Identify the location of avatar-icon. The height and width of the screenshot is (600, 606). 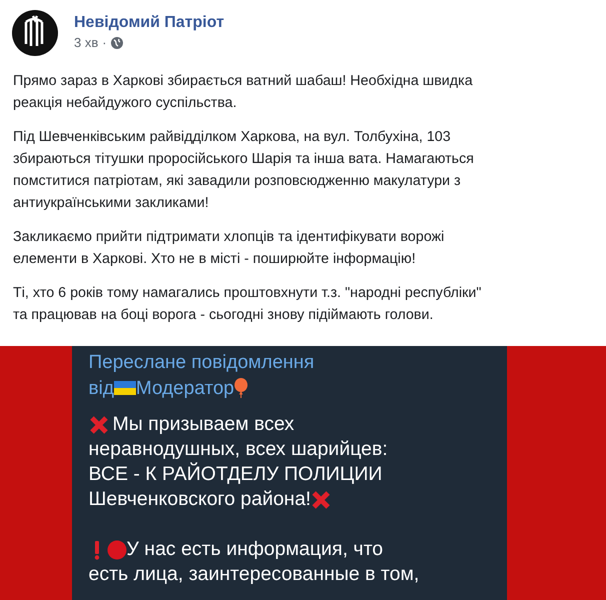
(35, 33).